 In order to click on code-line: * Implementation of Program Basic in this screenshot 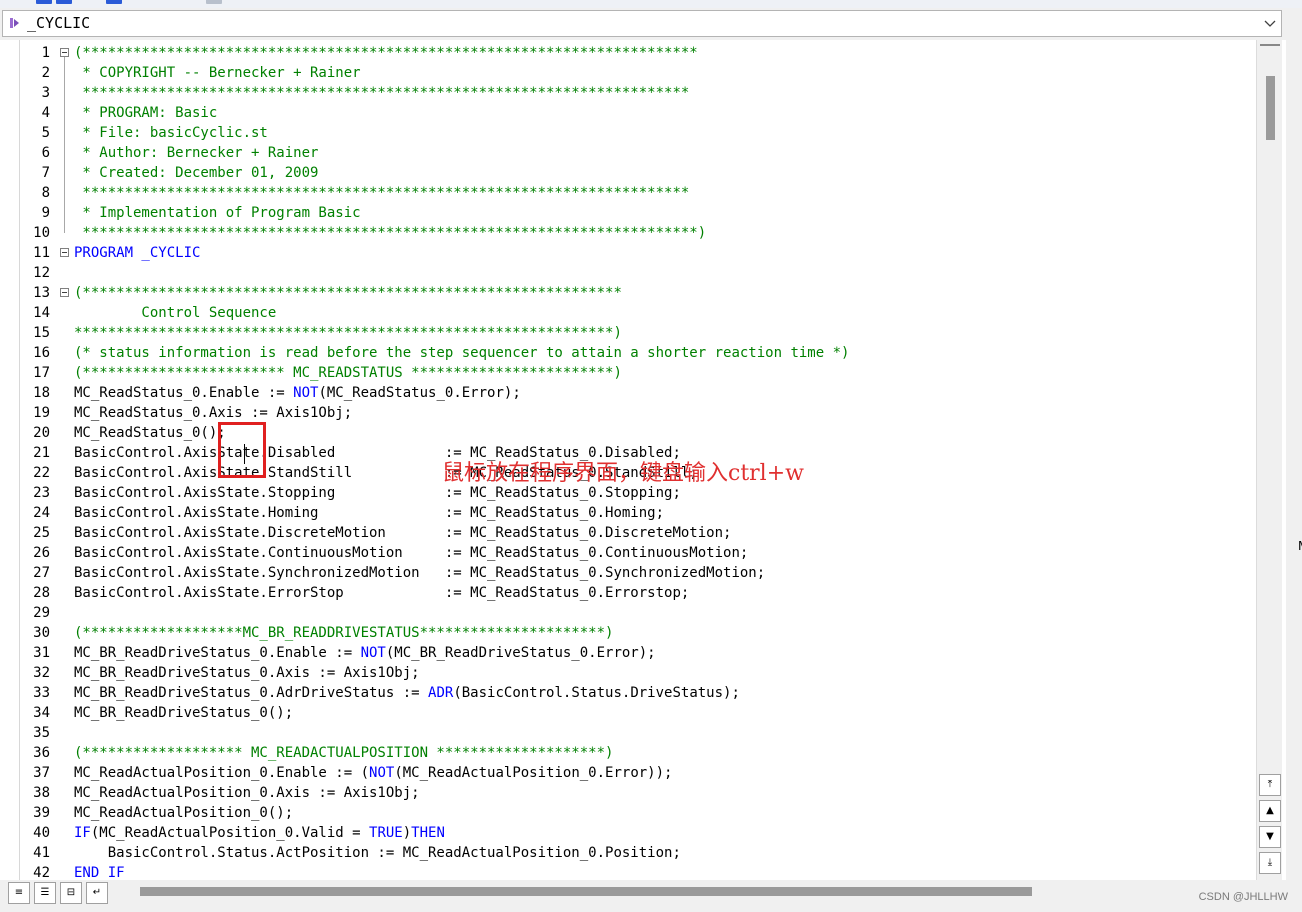, I will do `click(217, 213)`.